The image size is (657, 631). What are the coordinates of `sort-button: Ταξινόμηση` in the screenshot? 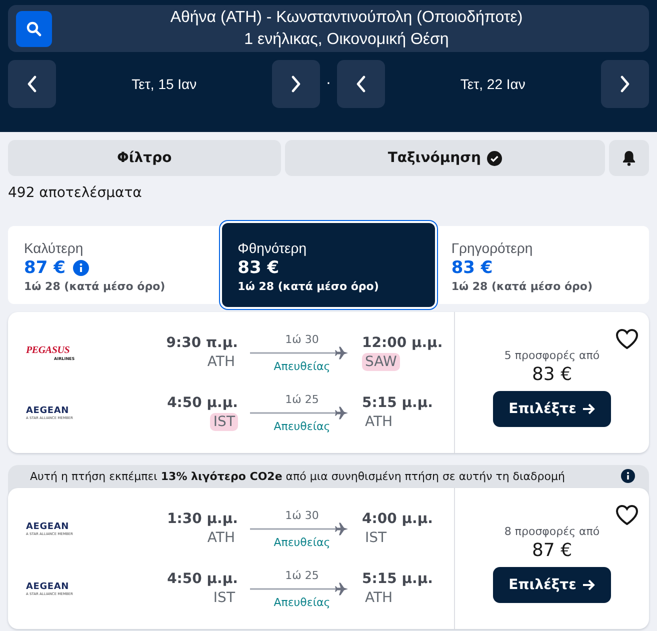 It's located at (445, 158).